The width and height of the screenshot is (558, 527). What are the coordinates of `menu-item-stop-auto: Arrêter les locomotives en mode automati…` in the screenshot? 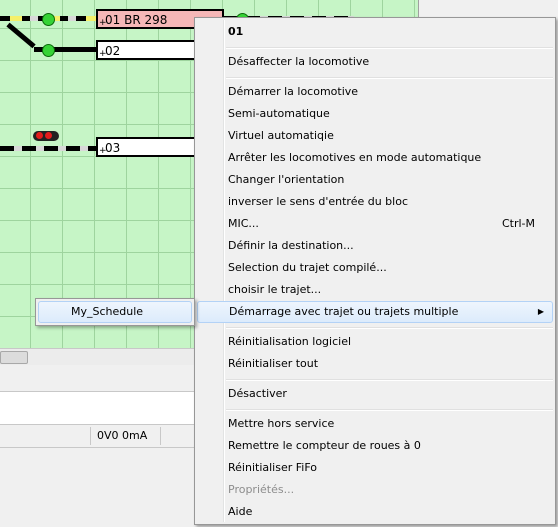 It's located at (375, 158).